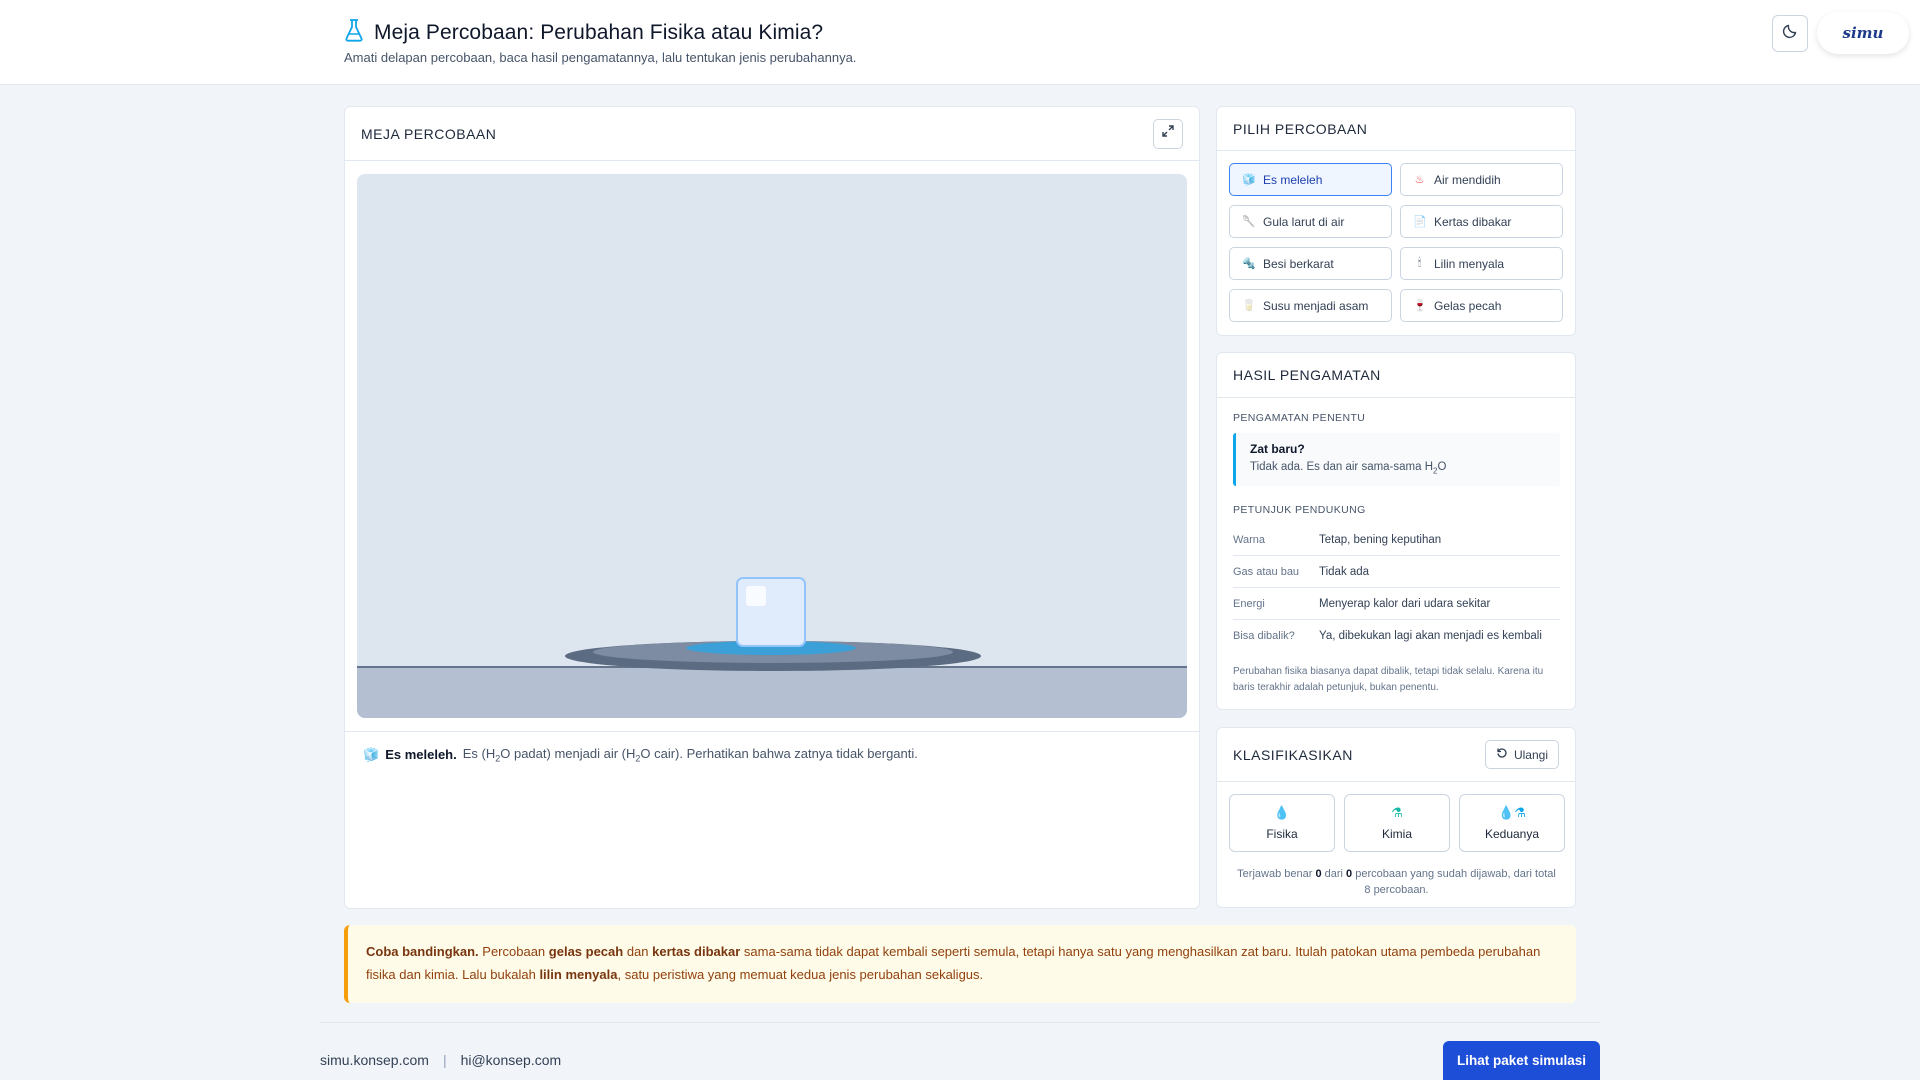  I want to click on logo-text: simu, so click(1863, 33).